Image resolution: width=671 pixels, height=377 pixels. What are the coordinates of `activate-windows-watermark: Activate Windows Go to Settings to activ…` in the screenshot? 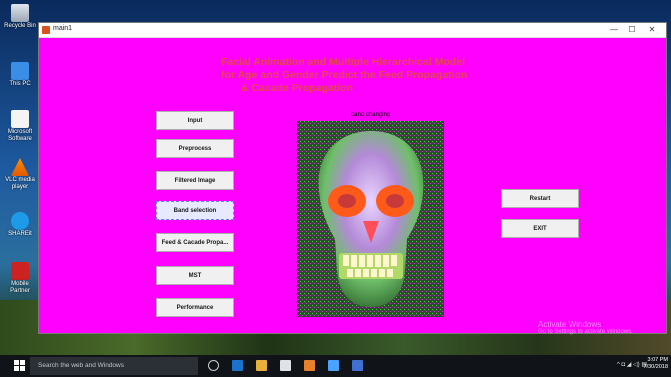 It's located at (585, 327).